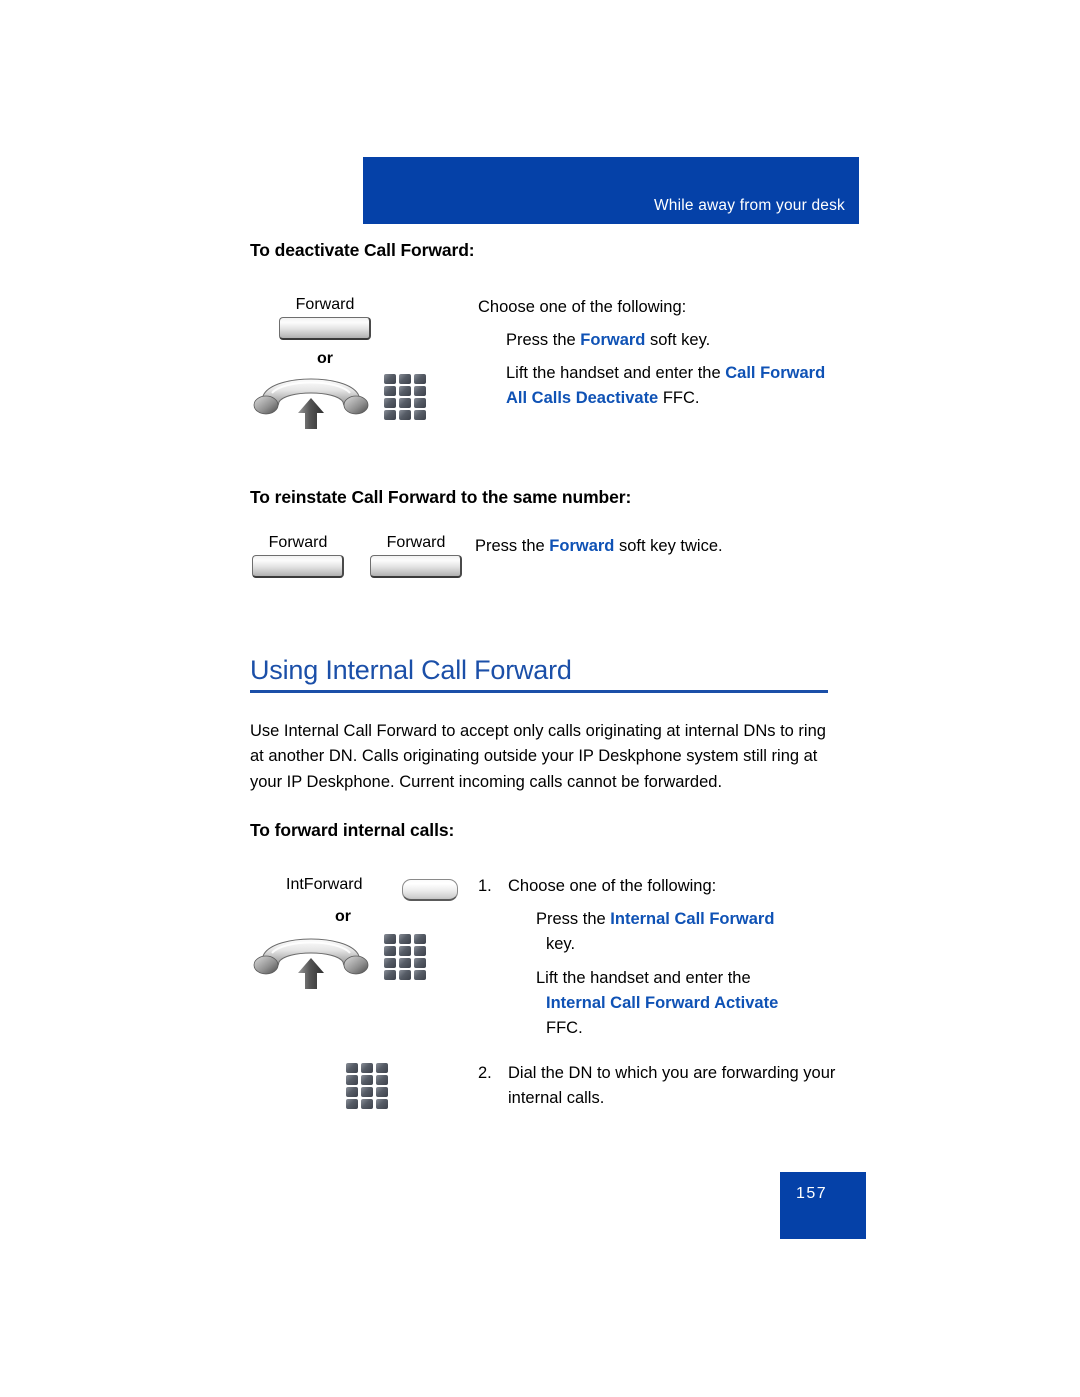 The width and height of the screenshot is (1080, 1397). I want to click on handset-and-keypad-graphic, so click(360, 964).